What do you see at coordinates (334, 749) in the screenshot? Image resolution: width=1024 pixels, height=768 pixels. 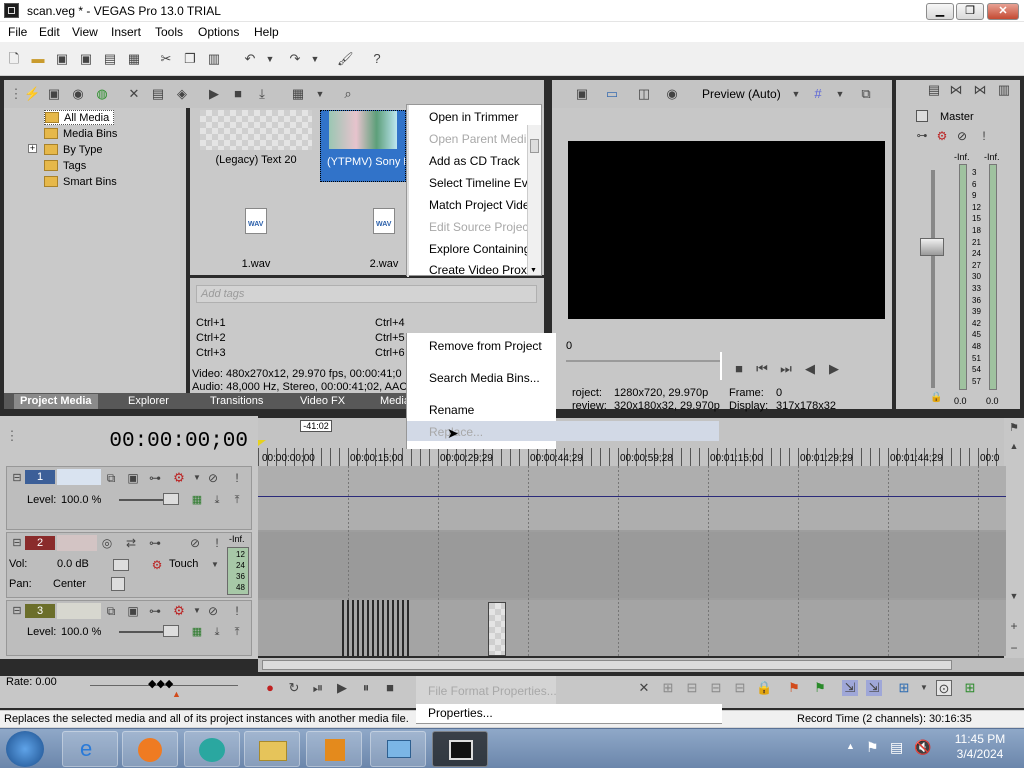 I see `taskbar-media-player-icon` at bounding box center [334, 749].